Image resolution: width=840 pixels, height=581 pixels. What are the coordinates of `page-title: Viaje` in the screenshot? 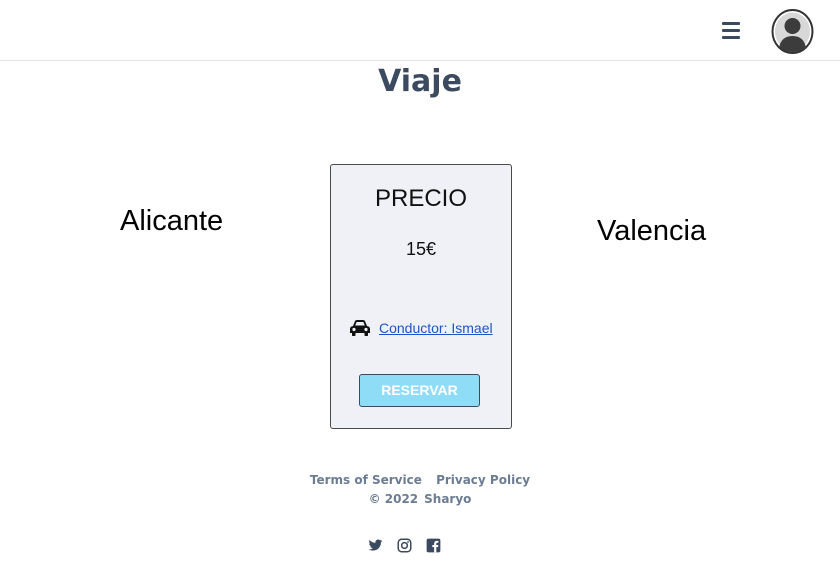 It's located at (420, 81).